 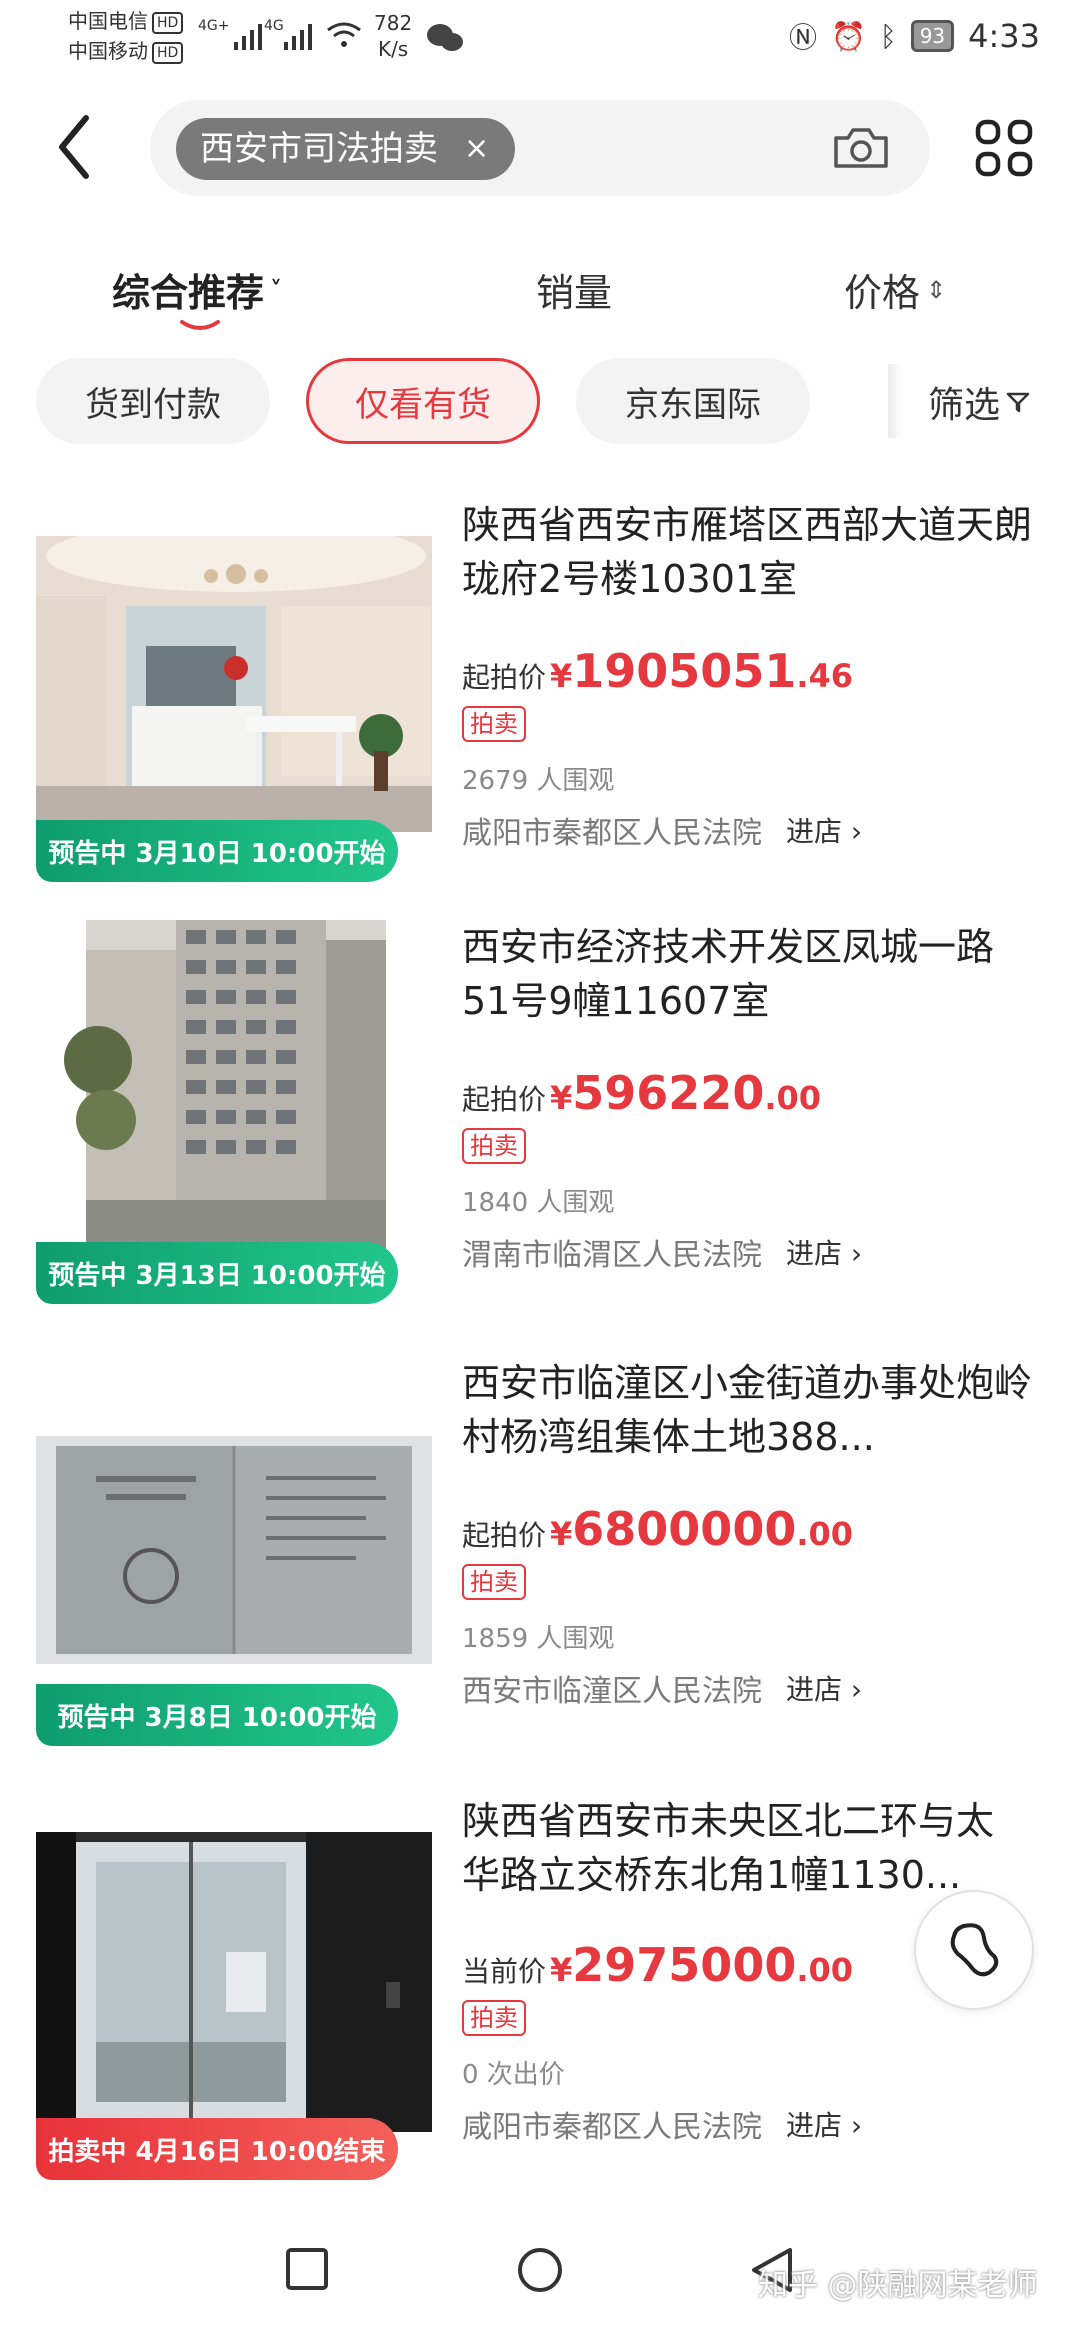 What do you see at coordinates (217, 1715) in the screenshot?
I see `status-badge: 预告中 3月8日 10:00开始` at bounding box center [217, 1715].